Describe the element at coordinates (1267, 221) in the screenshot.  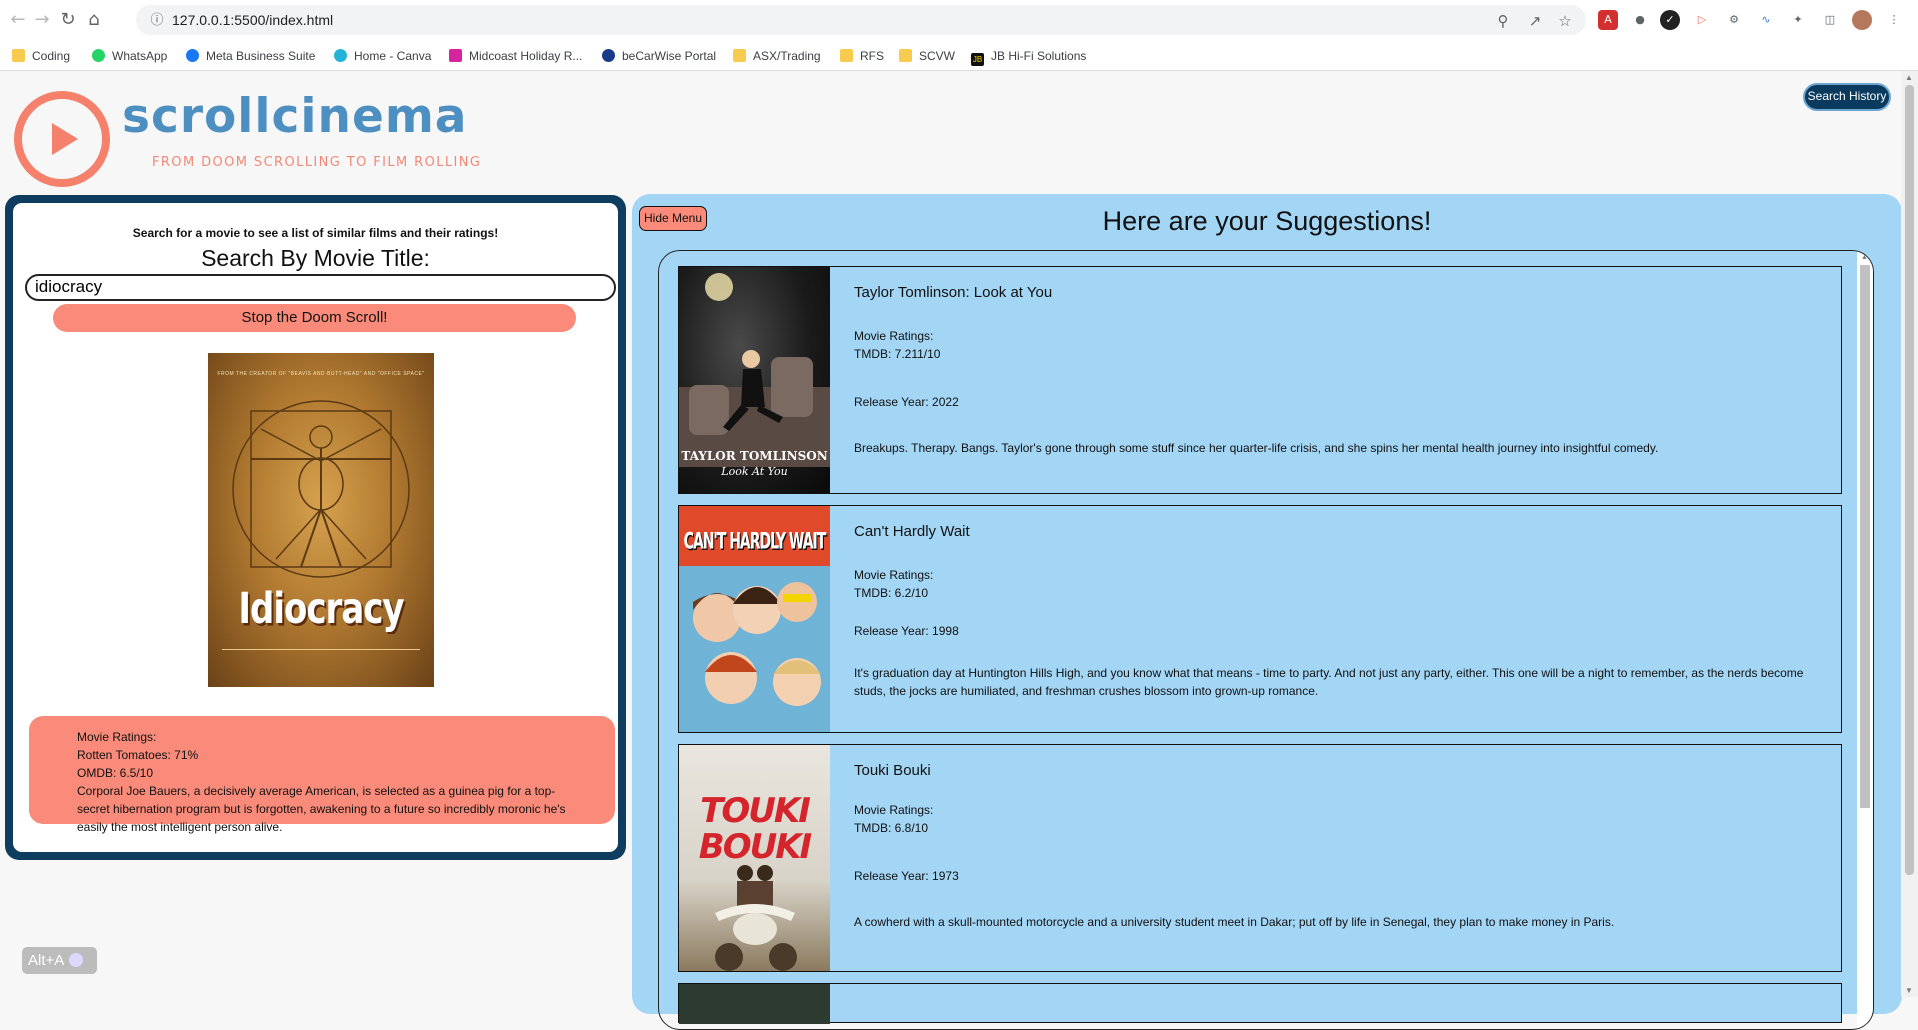
I see `suggestions-title: Here are your Suggestions!` at that location.